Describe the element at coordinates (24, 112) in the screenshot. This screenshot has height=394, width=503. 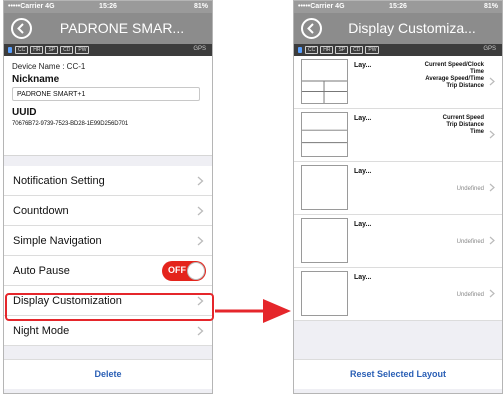
I see `uuid-label: UUID` at that location.